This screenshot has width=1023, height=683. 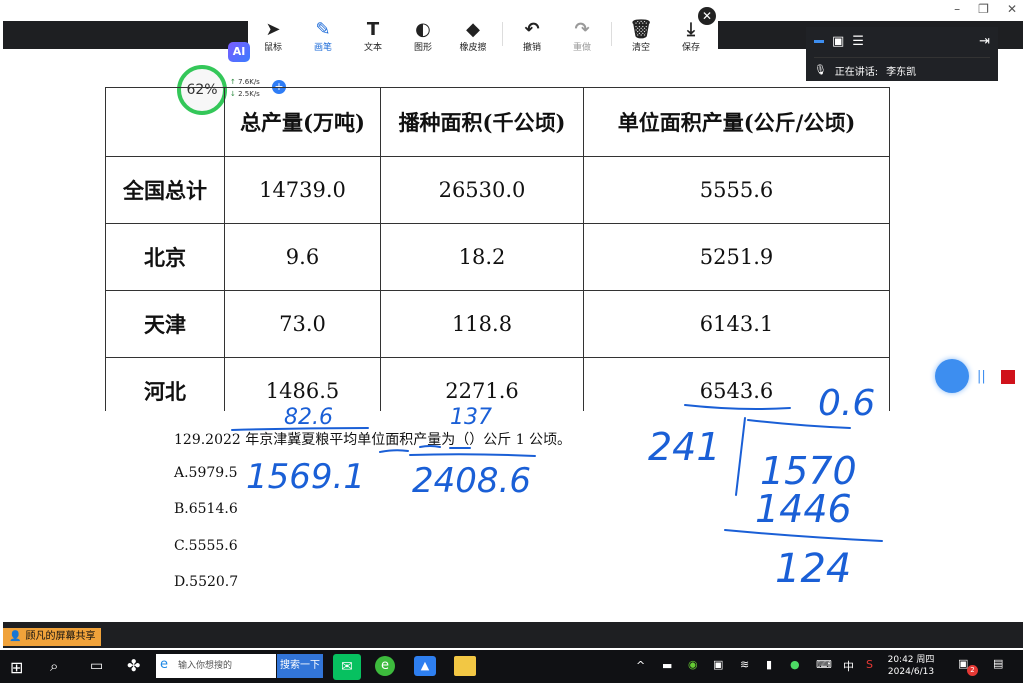 What do you see at coordinates (957, 9) in the screenshot?
I see `minimize-button: –` at bounding box center [957, 9].